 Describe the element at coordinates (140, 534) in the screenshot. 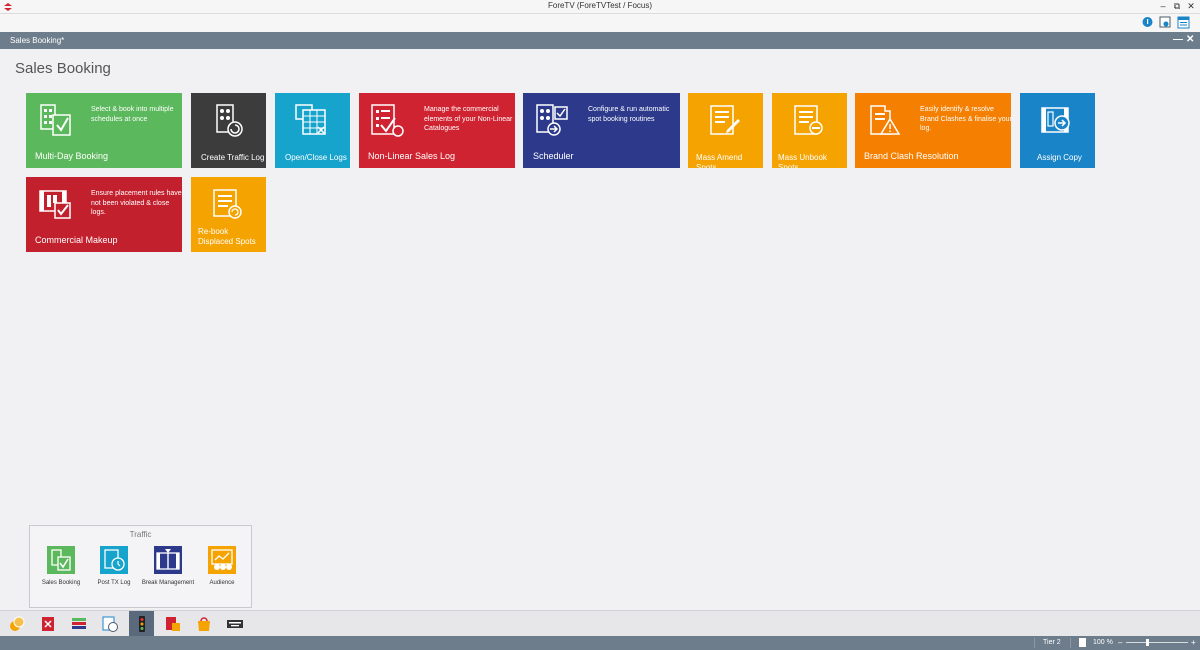

I see `nav-panel-title: Traffic` at that location.